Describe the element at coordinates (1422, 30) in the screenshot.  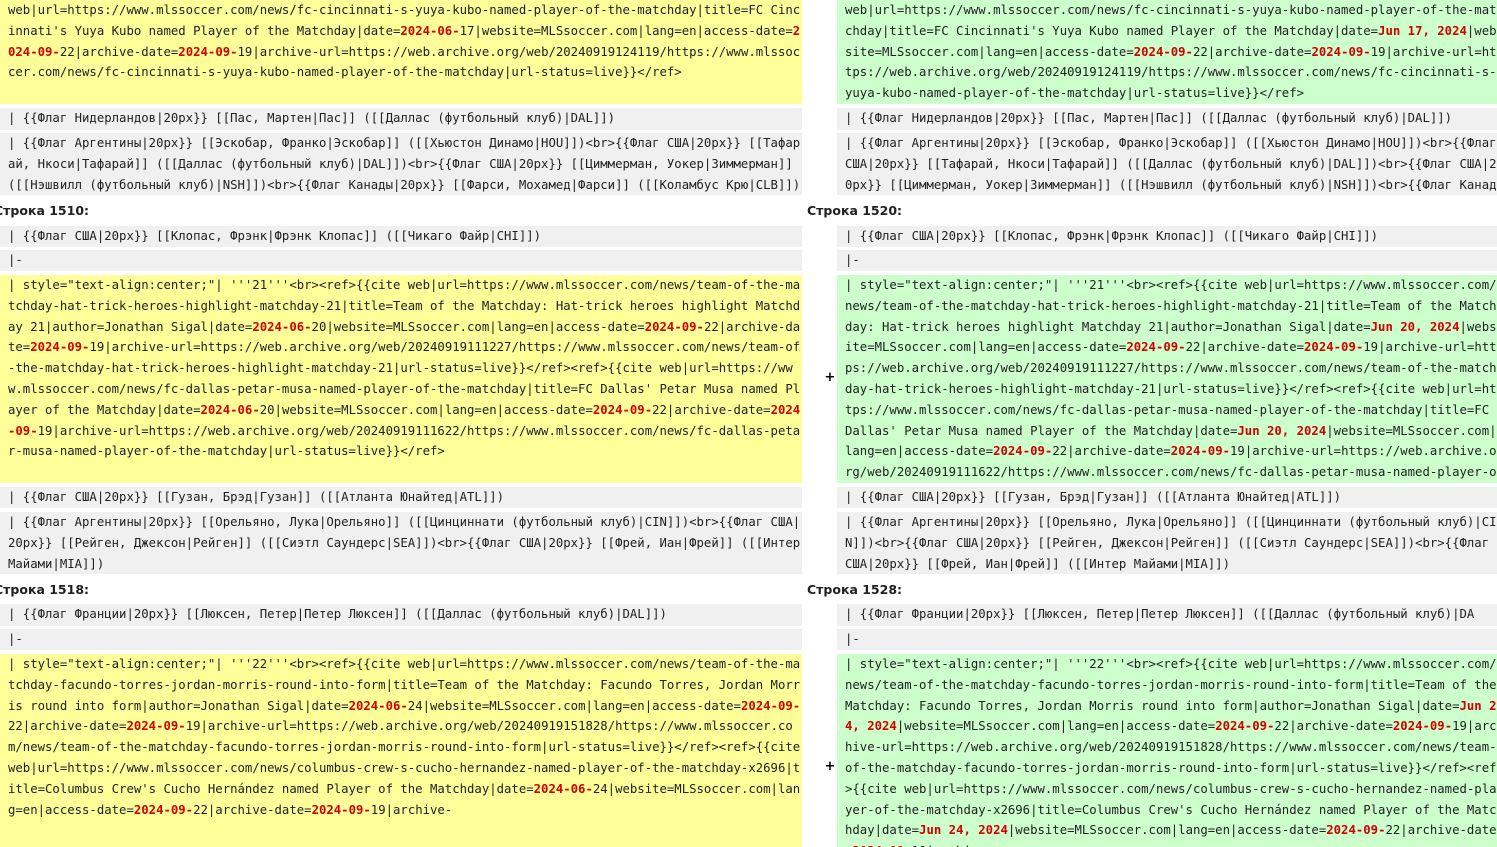
I see `changed-text: Jun 17, 2024` at that location.